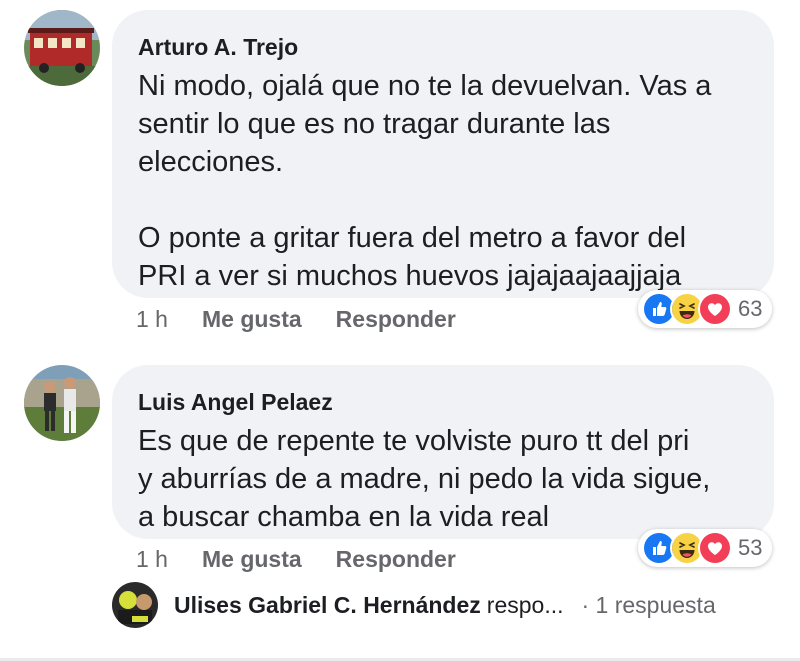 This screenshot has height=661, width=800. Describe the element at coordinates (649, 605) in the screenshot. I see `reply-count: · 1 respuesta` at that location.